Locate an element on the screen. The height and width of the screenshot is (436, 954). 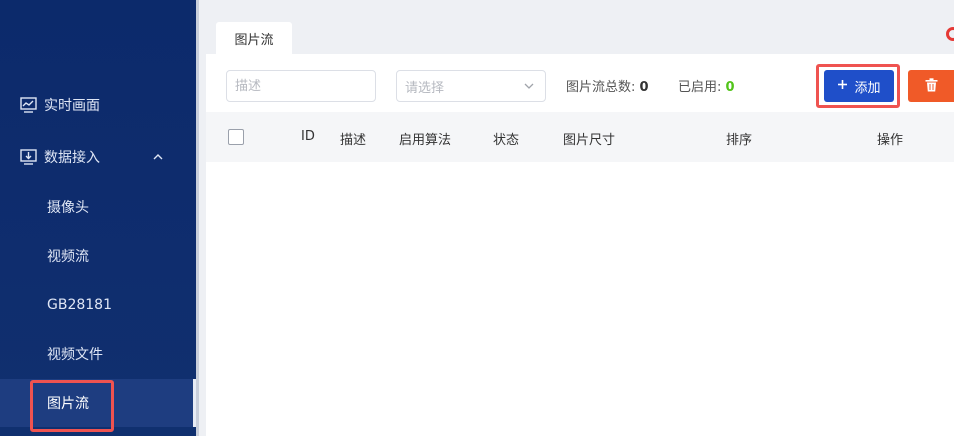
sidebar-item-realtime: 实时画面 is located at coordinates (98, 105).